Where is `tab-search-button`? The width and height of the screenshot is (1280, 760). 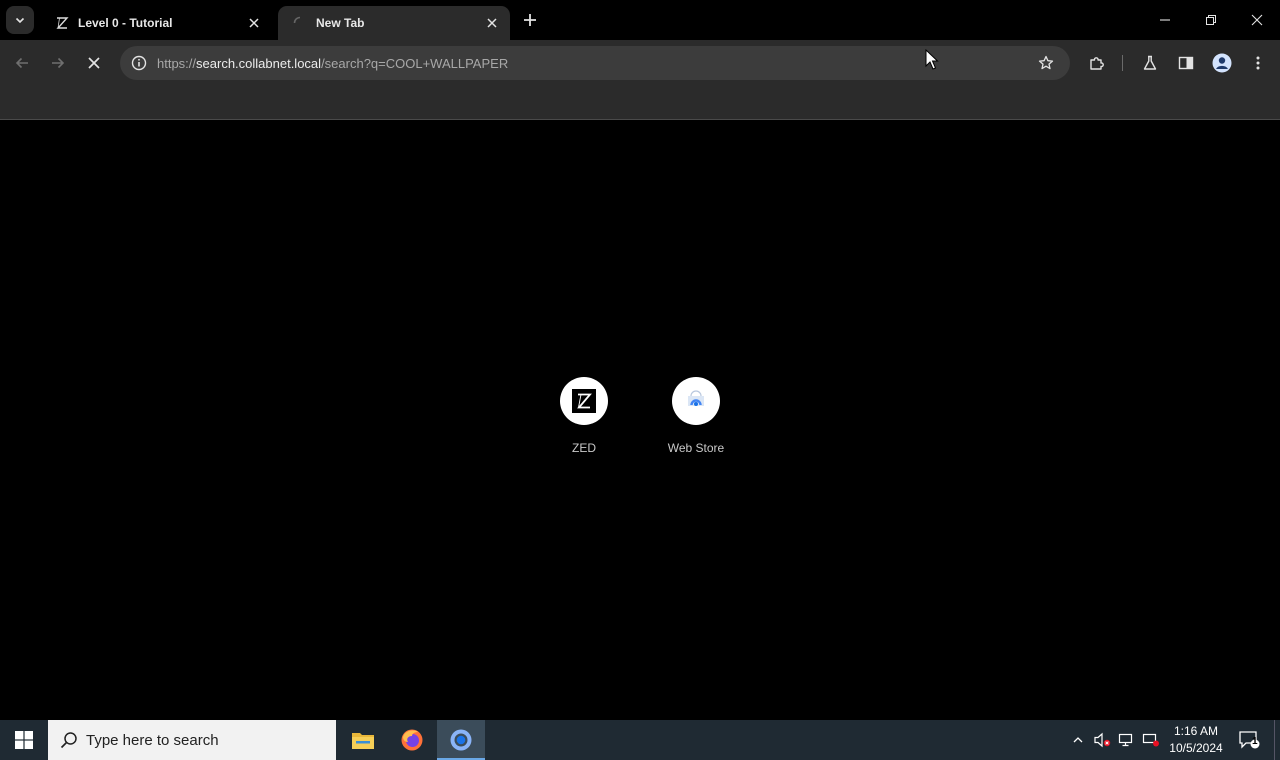
tab-search-button is located at coordinates (20, 20).